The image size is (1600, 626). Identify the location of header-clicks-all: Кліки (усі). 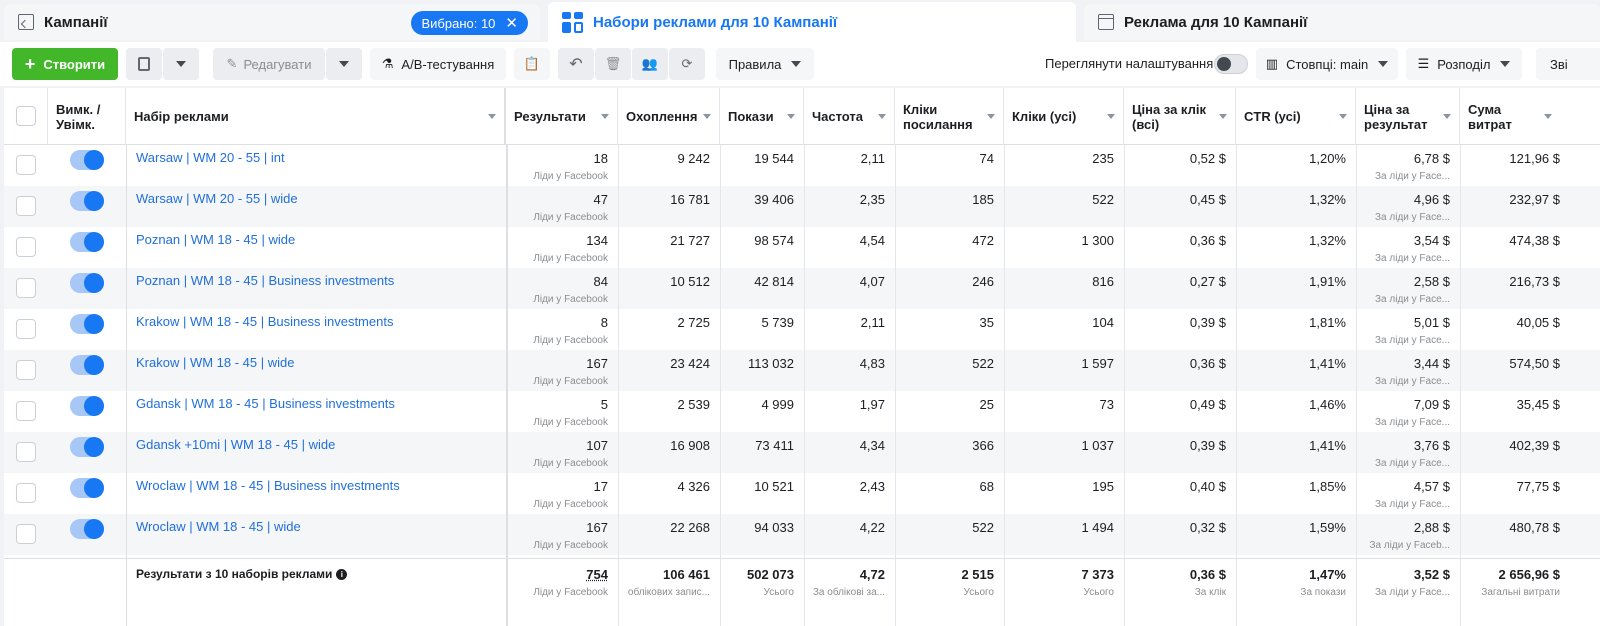
(1064, 116).